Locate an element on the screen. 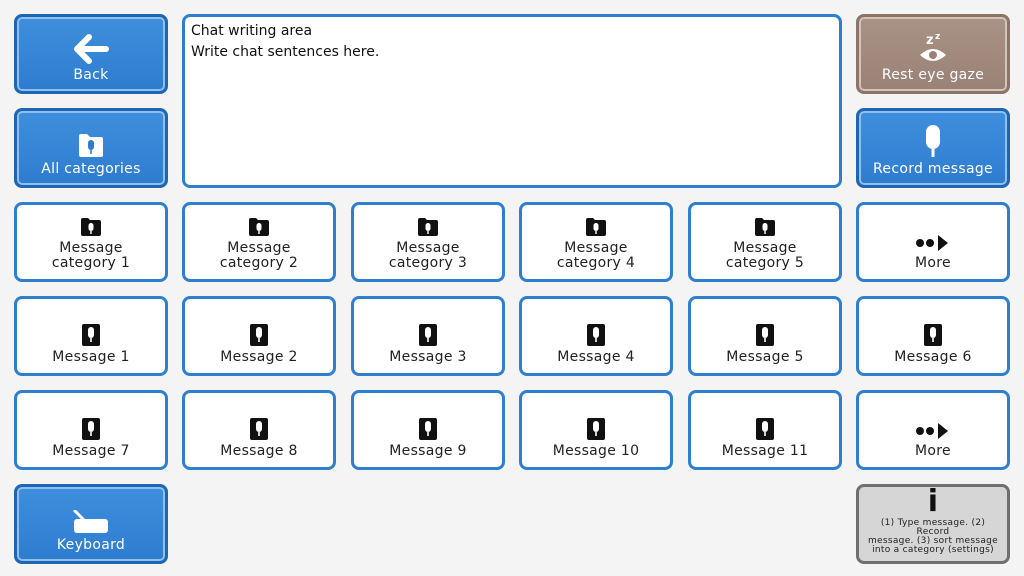  category-label: Message category 3 is located at coordinates (428, 255).